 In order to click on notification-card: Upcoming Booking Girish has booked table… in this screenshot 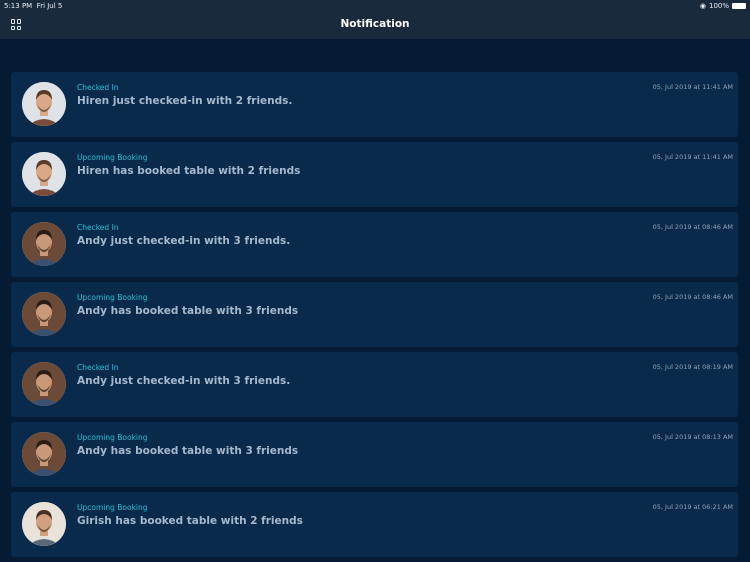, I will do `click(374, 524)`.